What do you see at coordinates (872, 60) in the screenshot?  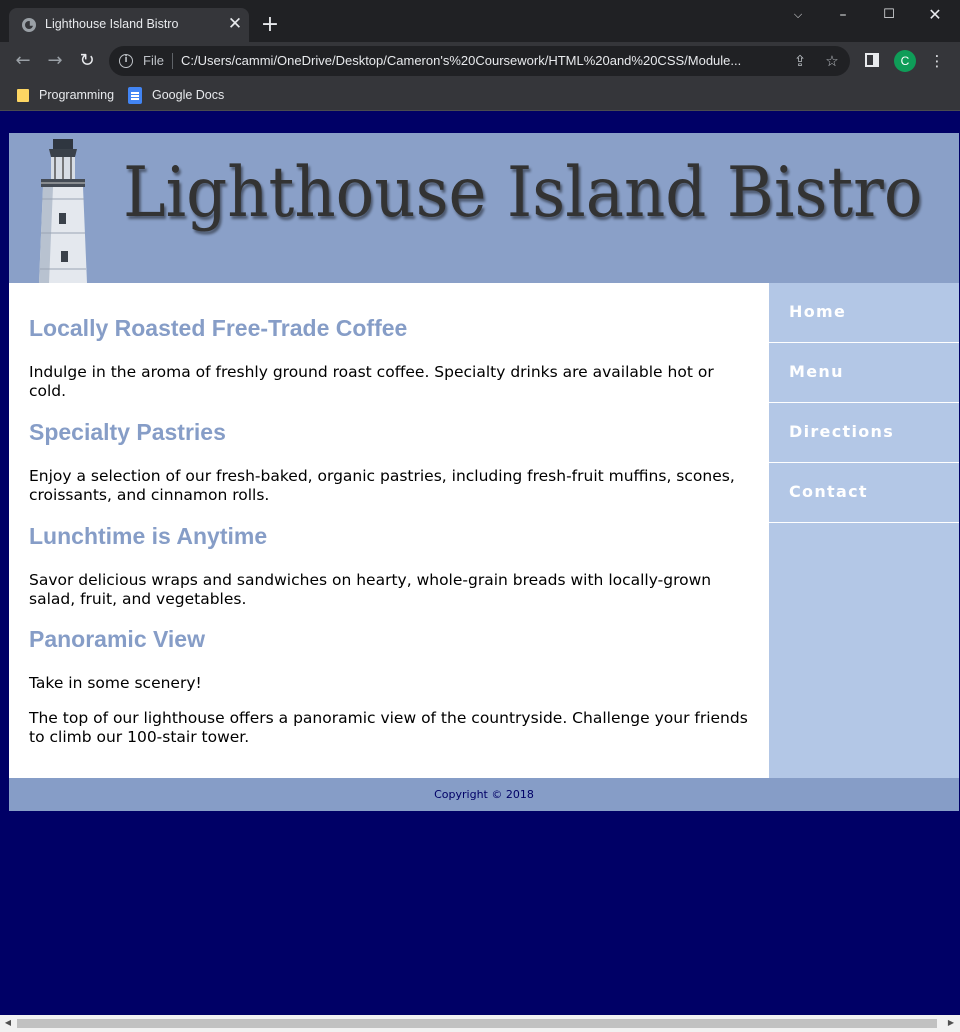 I see `side-panel-icon` at bounding box center [872, 60].